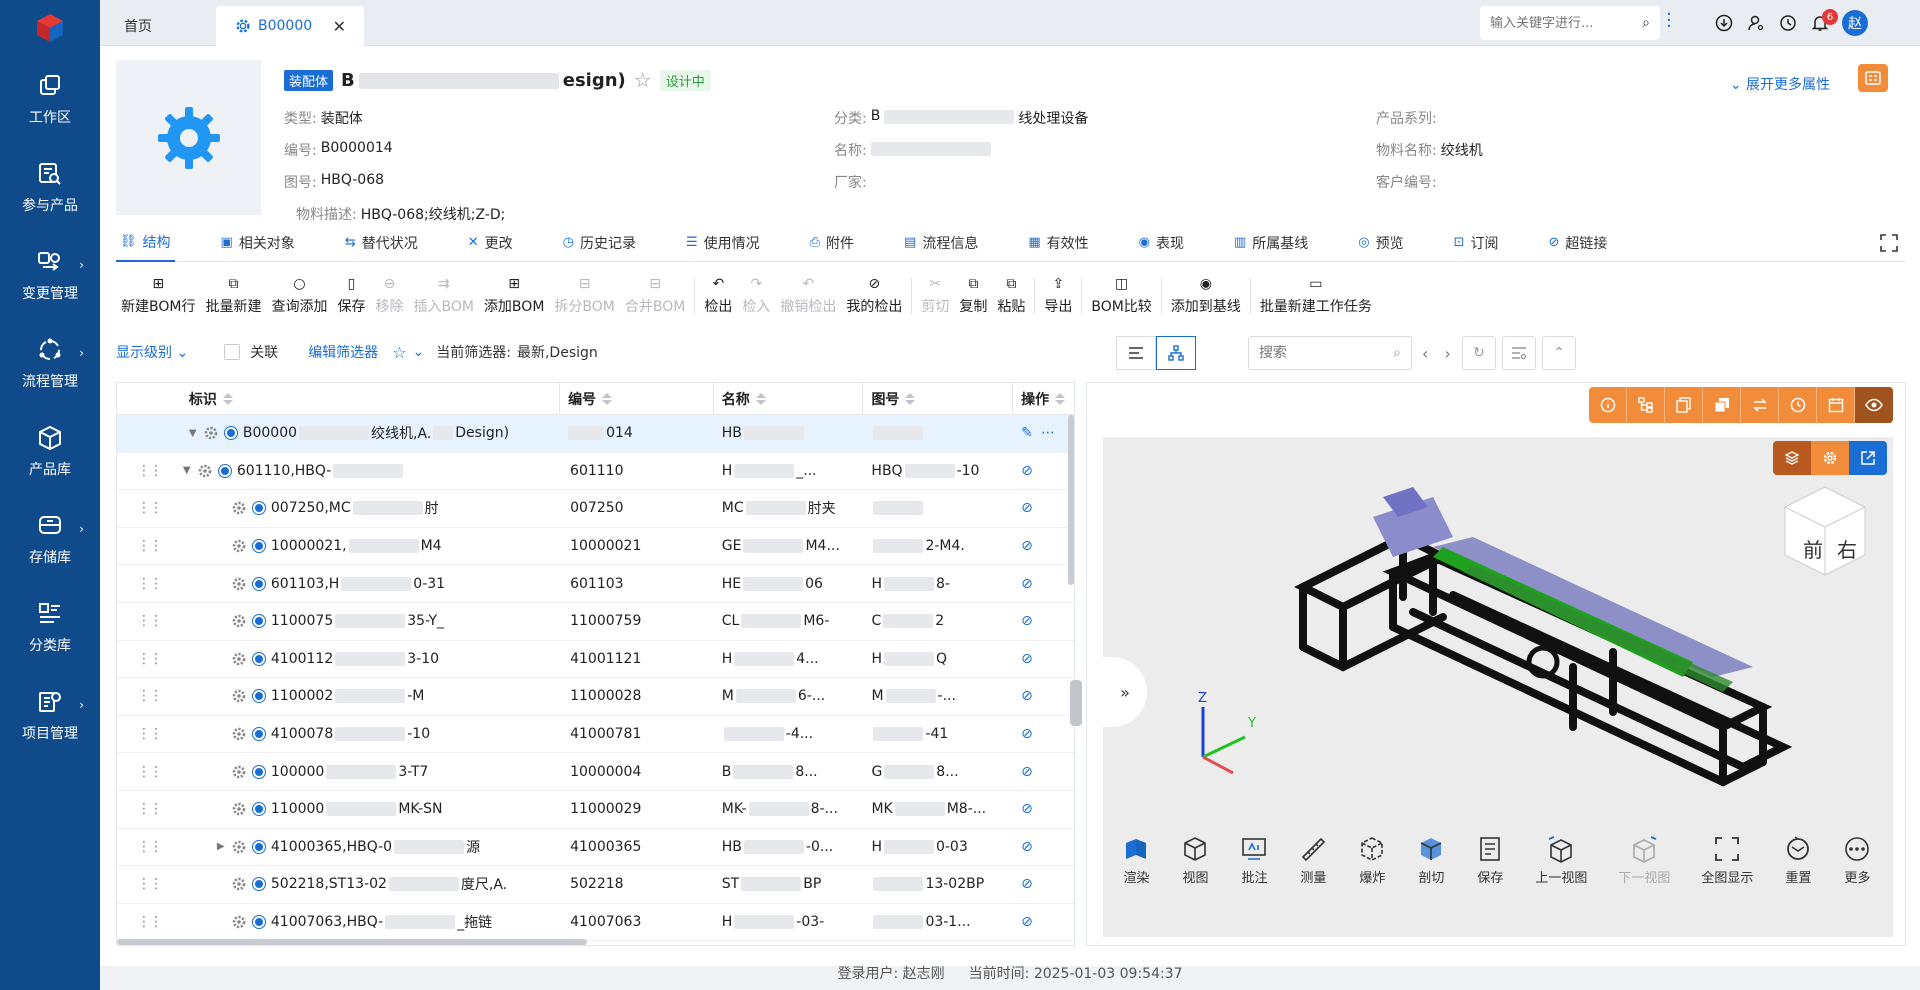 The image size is (1920, 990). What do you see at coordinates (1316, 296) in the screenshot?
I see `toolbar-button-19: ▭ 批量新建工作任务` at bounding box center [1316, 296].